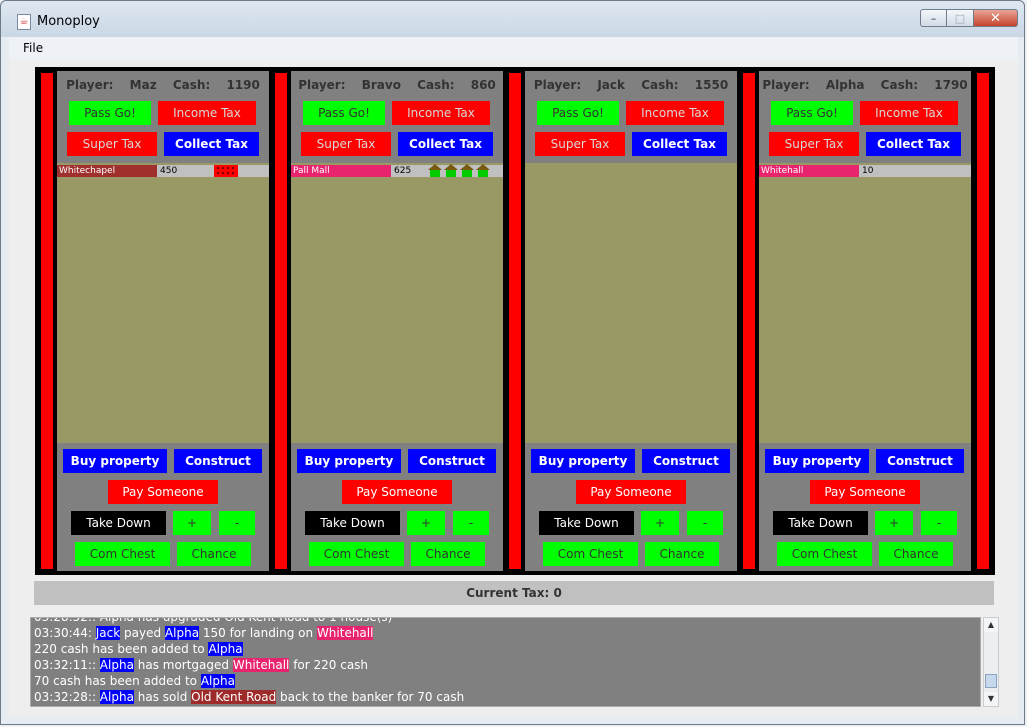  I want to click on log-scrollbar: ▲ ▼, so click(991, 662).